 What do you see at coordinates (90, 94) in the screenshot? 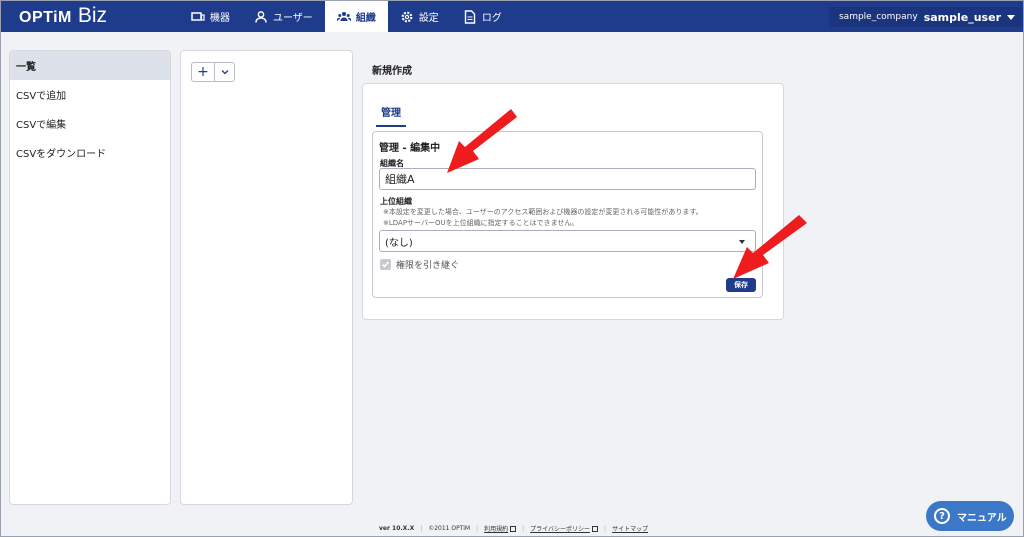
I see `sidebar-item-csv-add: CSVで追加` at bounding box center [90, 94].